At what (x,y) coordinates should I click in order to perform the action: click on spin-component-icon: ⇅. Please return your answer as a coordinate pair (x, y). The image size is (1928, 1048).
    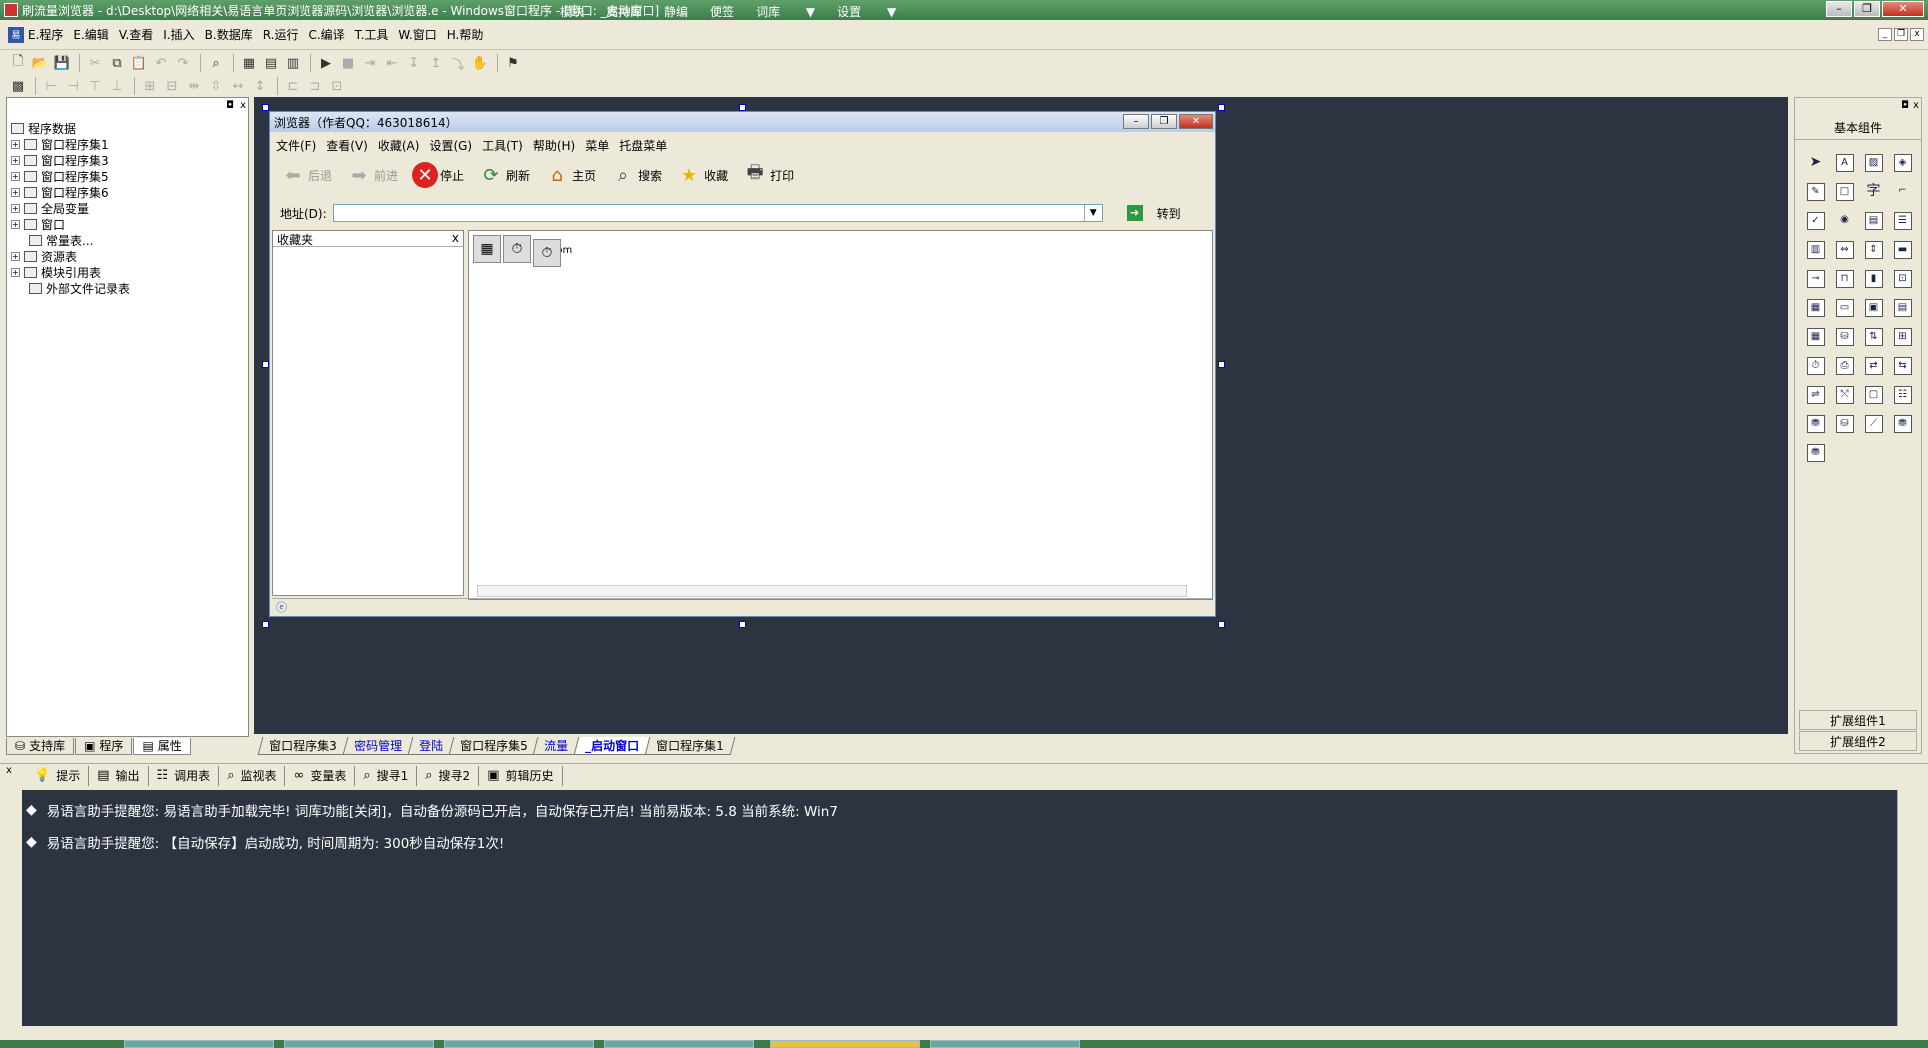
    Looking at the image, I should click on (1873, 336).